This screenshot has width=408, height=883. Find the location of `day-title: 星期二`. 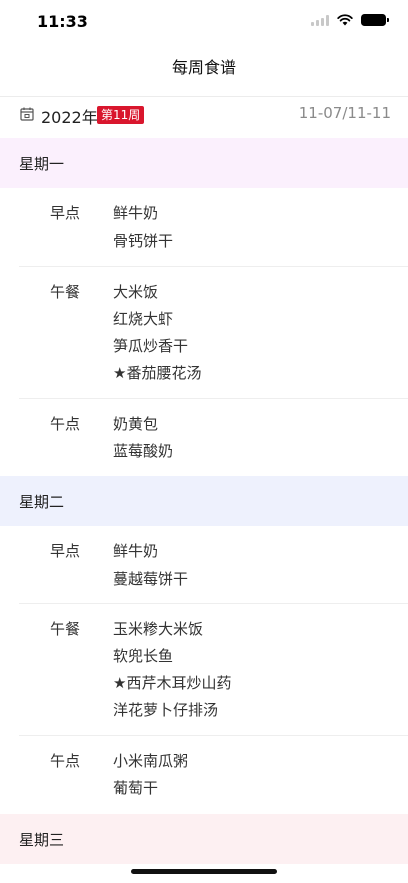

day-title: 星期二 is located at coordinates (42, 502).